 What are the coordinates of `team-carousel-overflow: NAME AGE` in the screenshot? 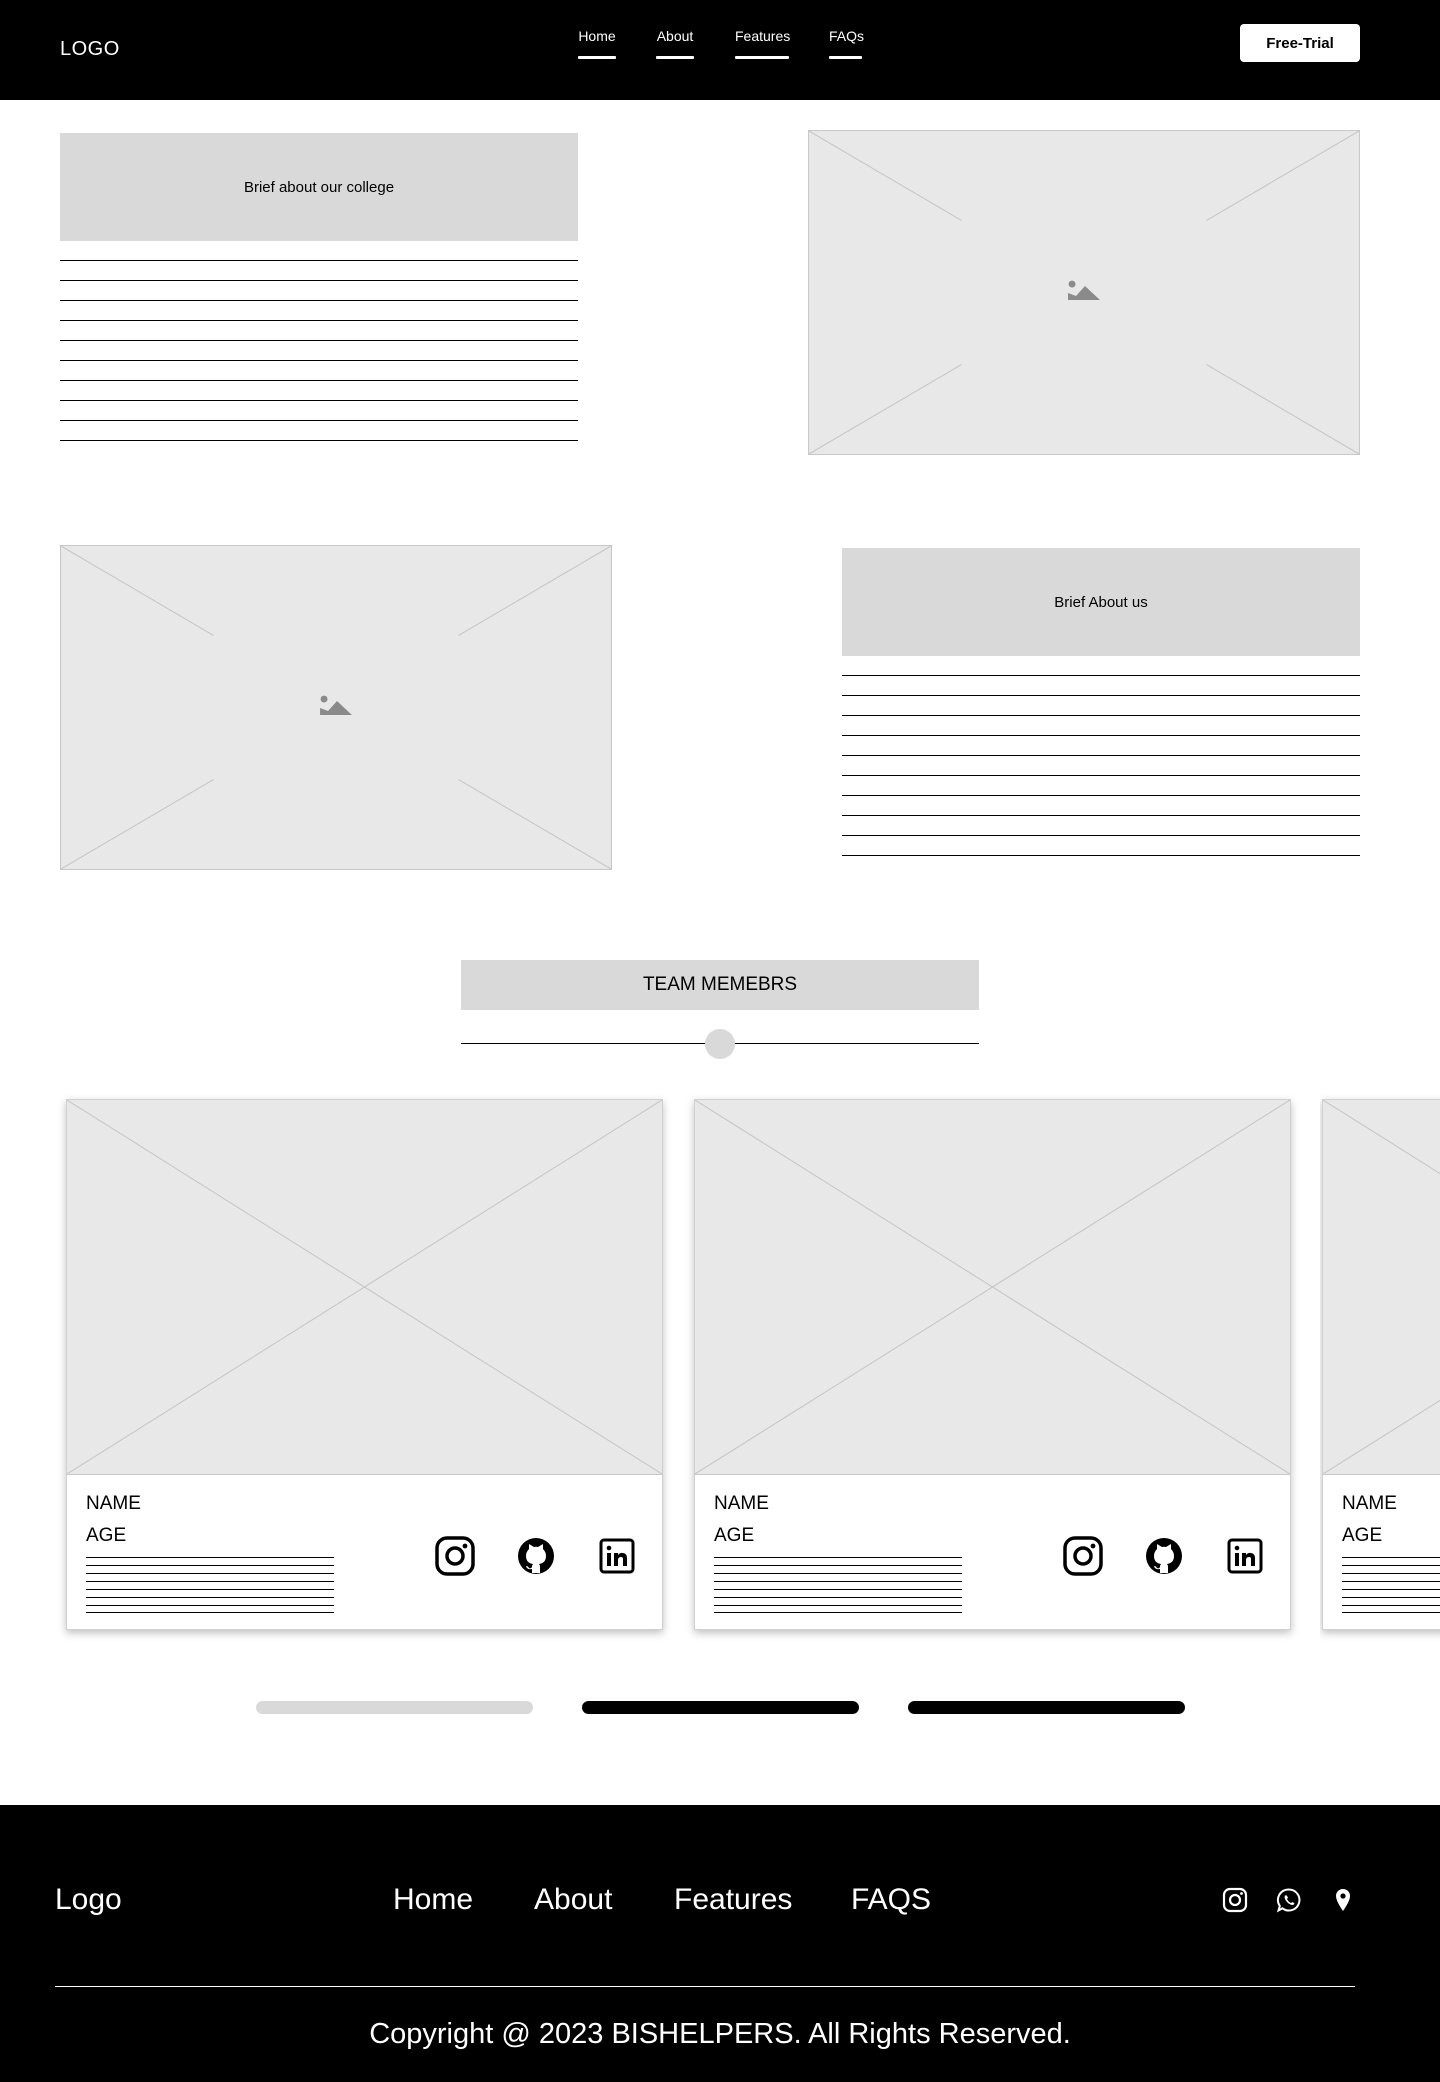 It's located at (1380, 1370).